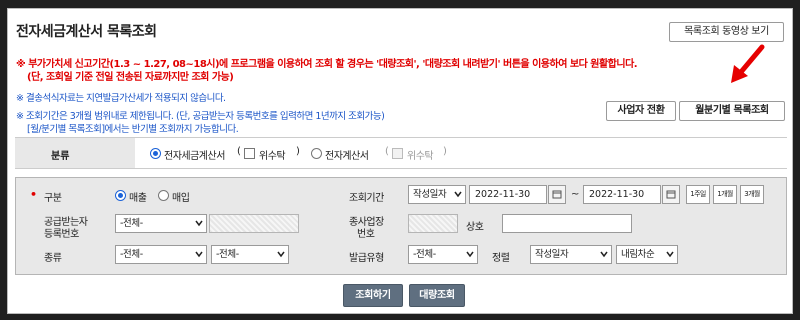  Describe the element at coordinates (86, 32) in the screenshot. I see `page-title: 전자세금계산서 목록조회` at that location.